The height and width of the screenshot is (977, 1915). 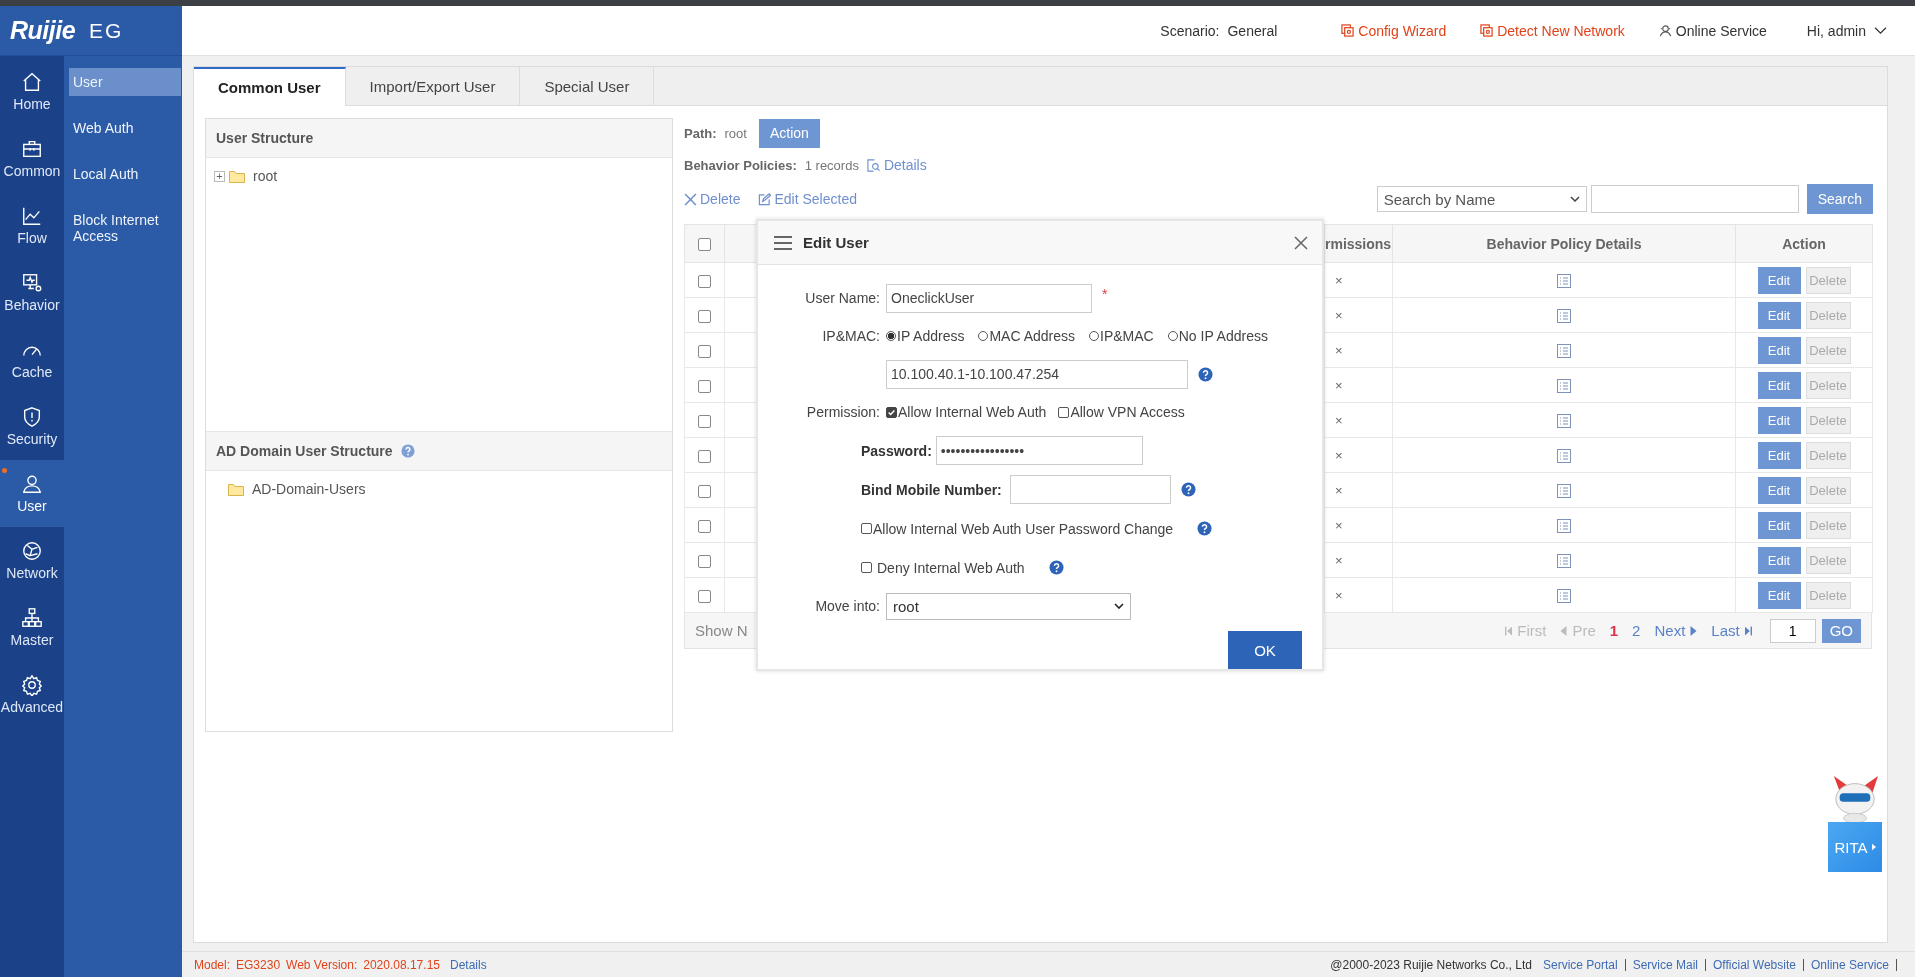 What do you see at coordinates (712, 199) in the screenshot?
I see `delete-link: Delete` at bounding box center [712, 199].